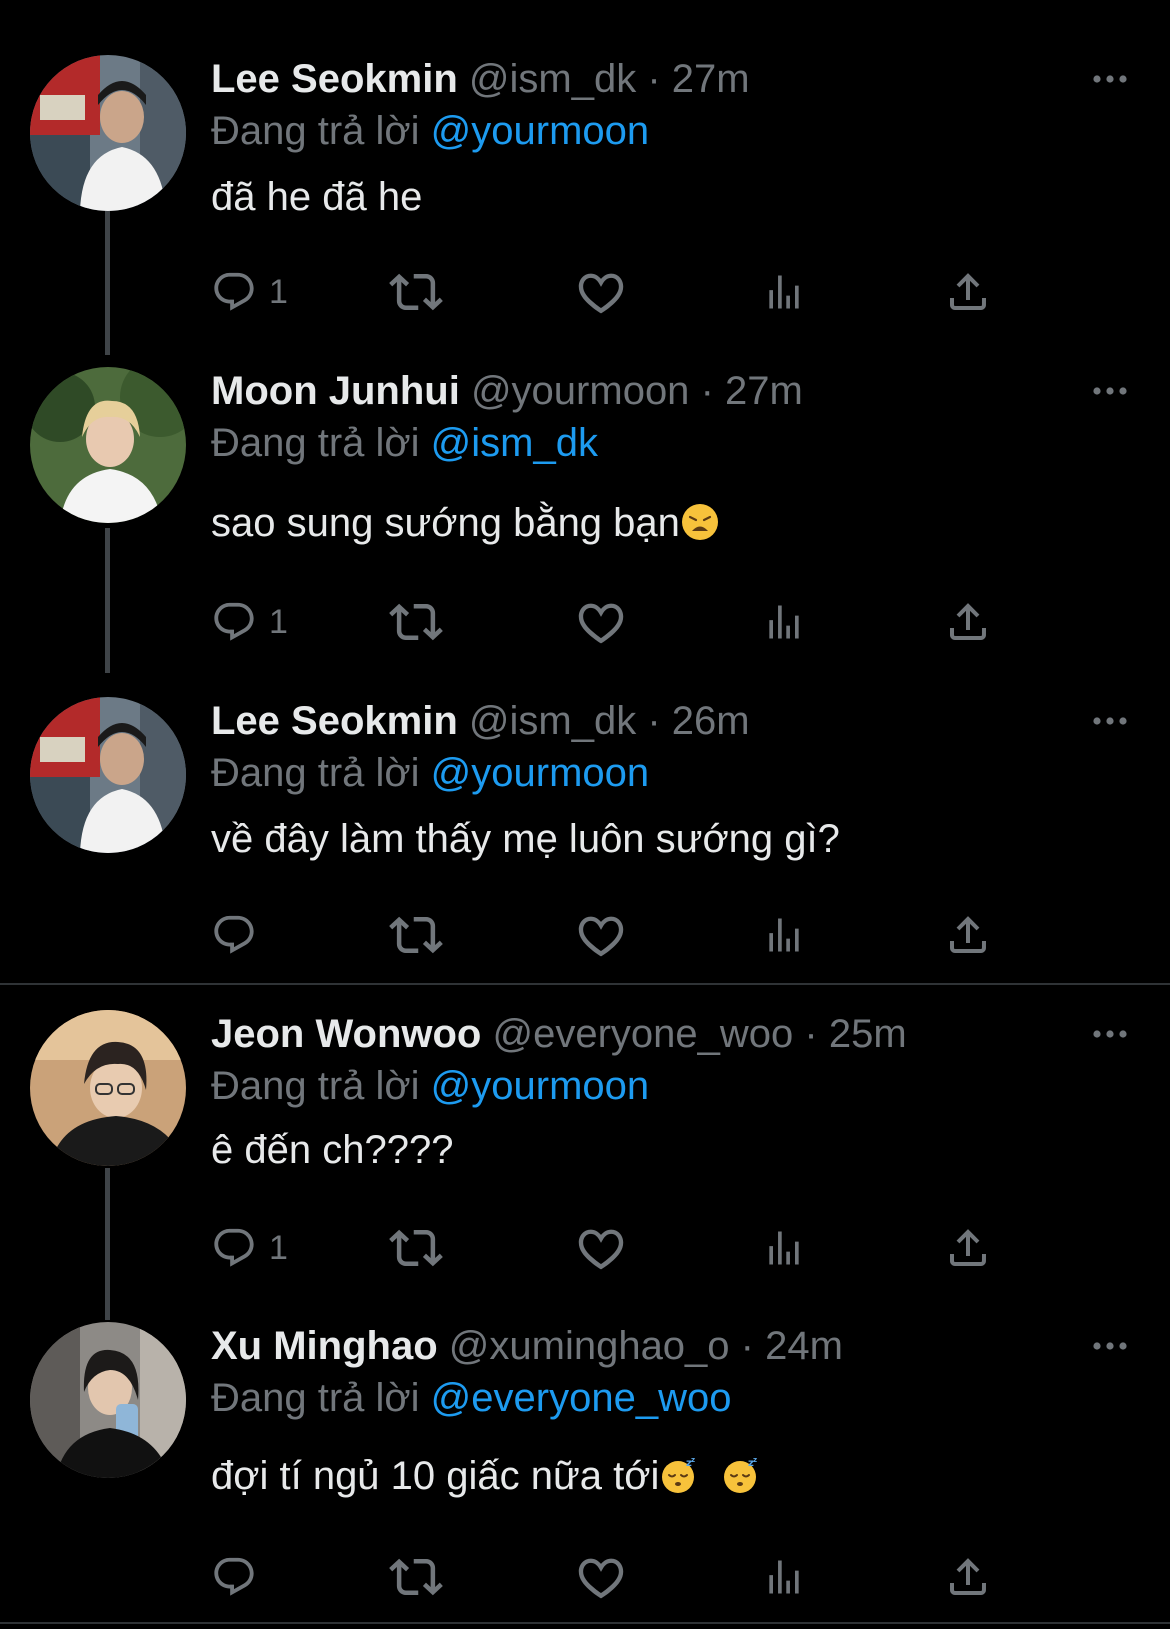 This screenshot has width=1170, height=1629. I want to click on user-handle: @everyone_woo, so click(642, 1034).